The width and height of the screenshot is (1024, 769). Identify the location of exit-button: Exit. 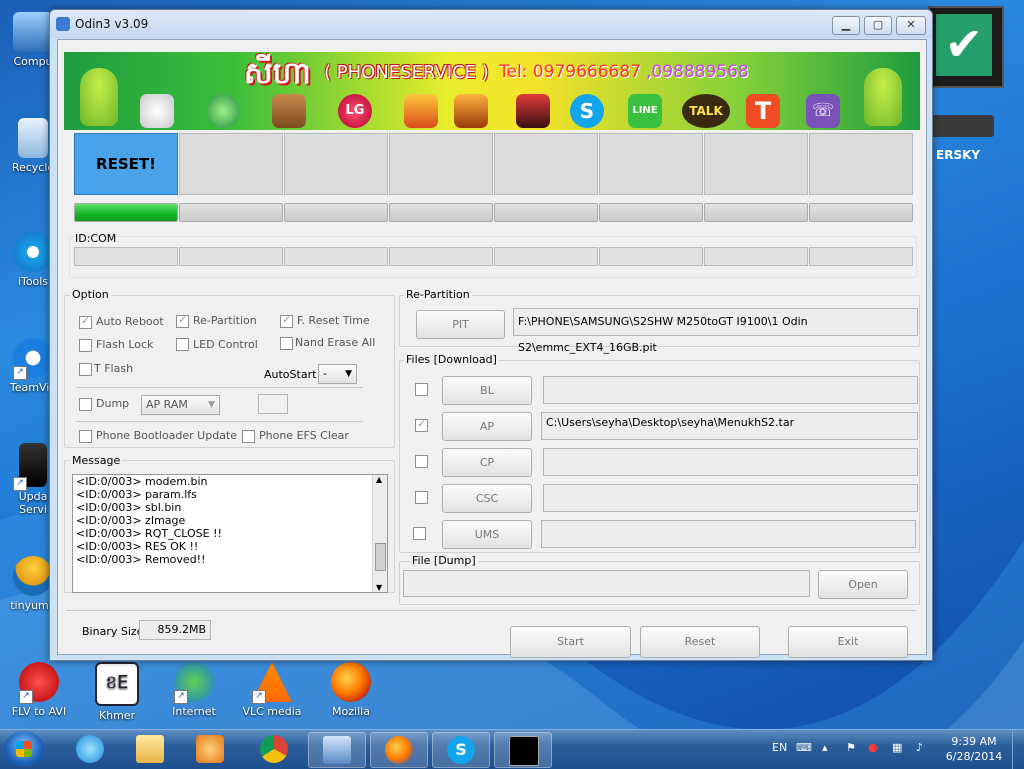
(848, 642).